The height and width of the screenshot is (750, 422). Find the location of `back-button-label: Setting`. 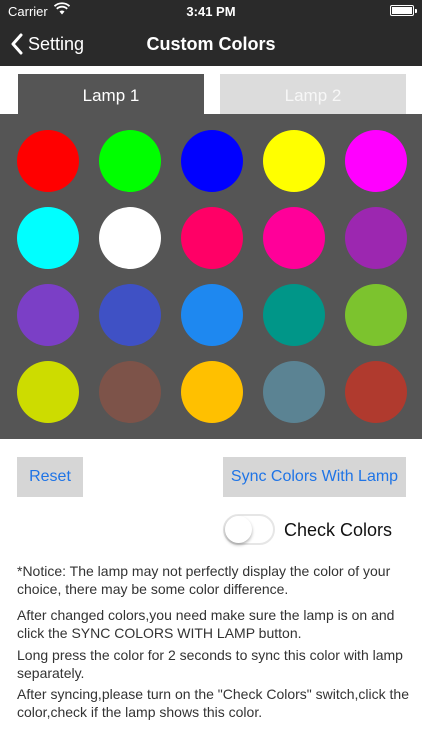

back-button-label: Setting is located at coordinates (56, 43).